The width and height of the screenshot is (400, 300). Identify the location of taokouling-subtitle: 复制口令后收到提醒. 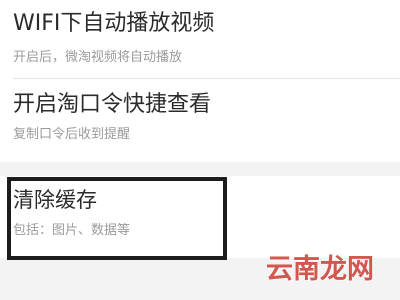
(72, 134).